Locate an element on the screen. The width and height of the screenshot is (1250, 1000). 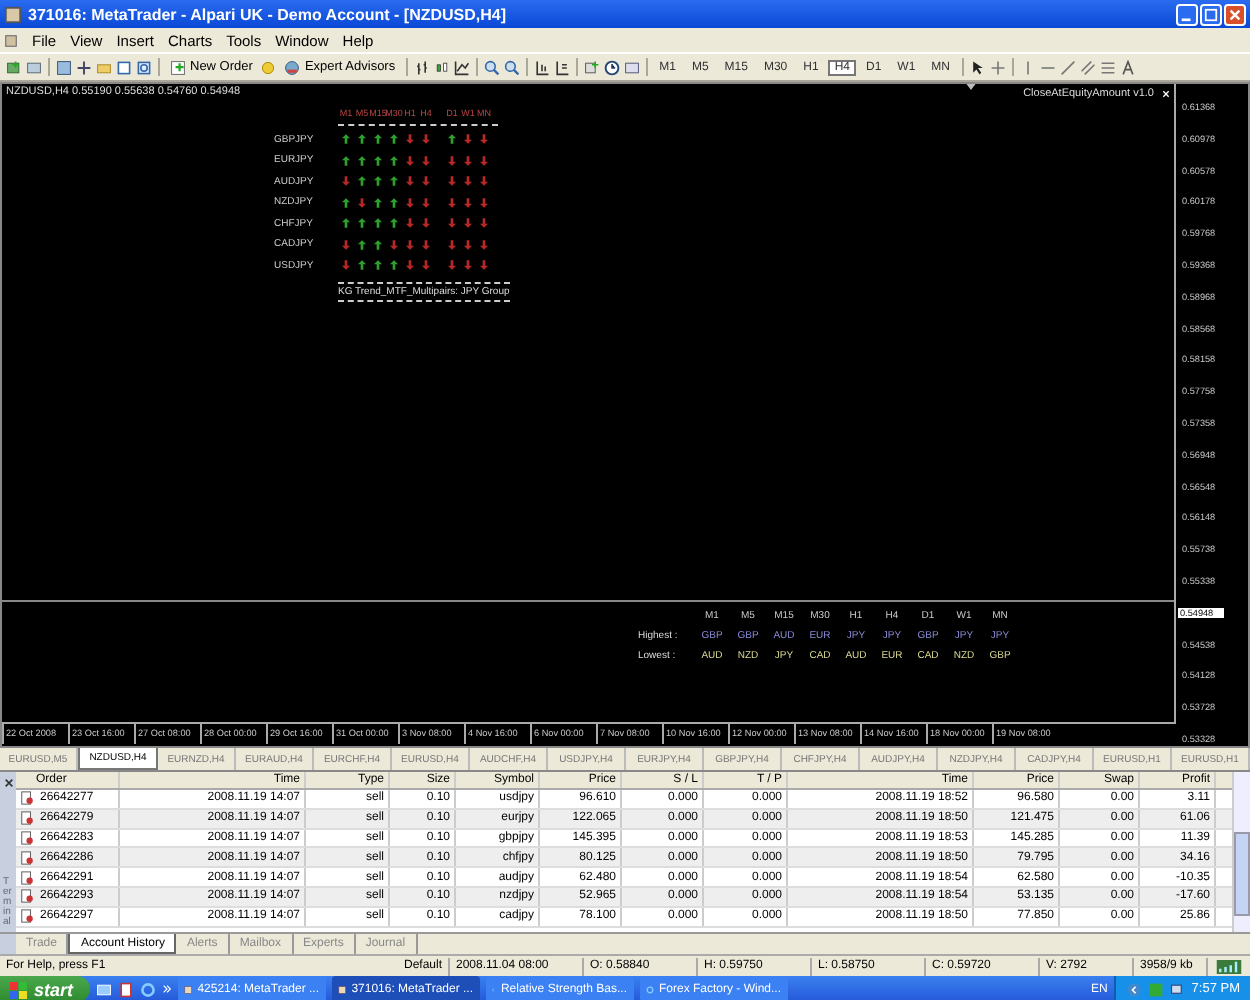
maximize-button is located at coordinates (1211, 14).